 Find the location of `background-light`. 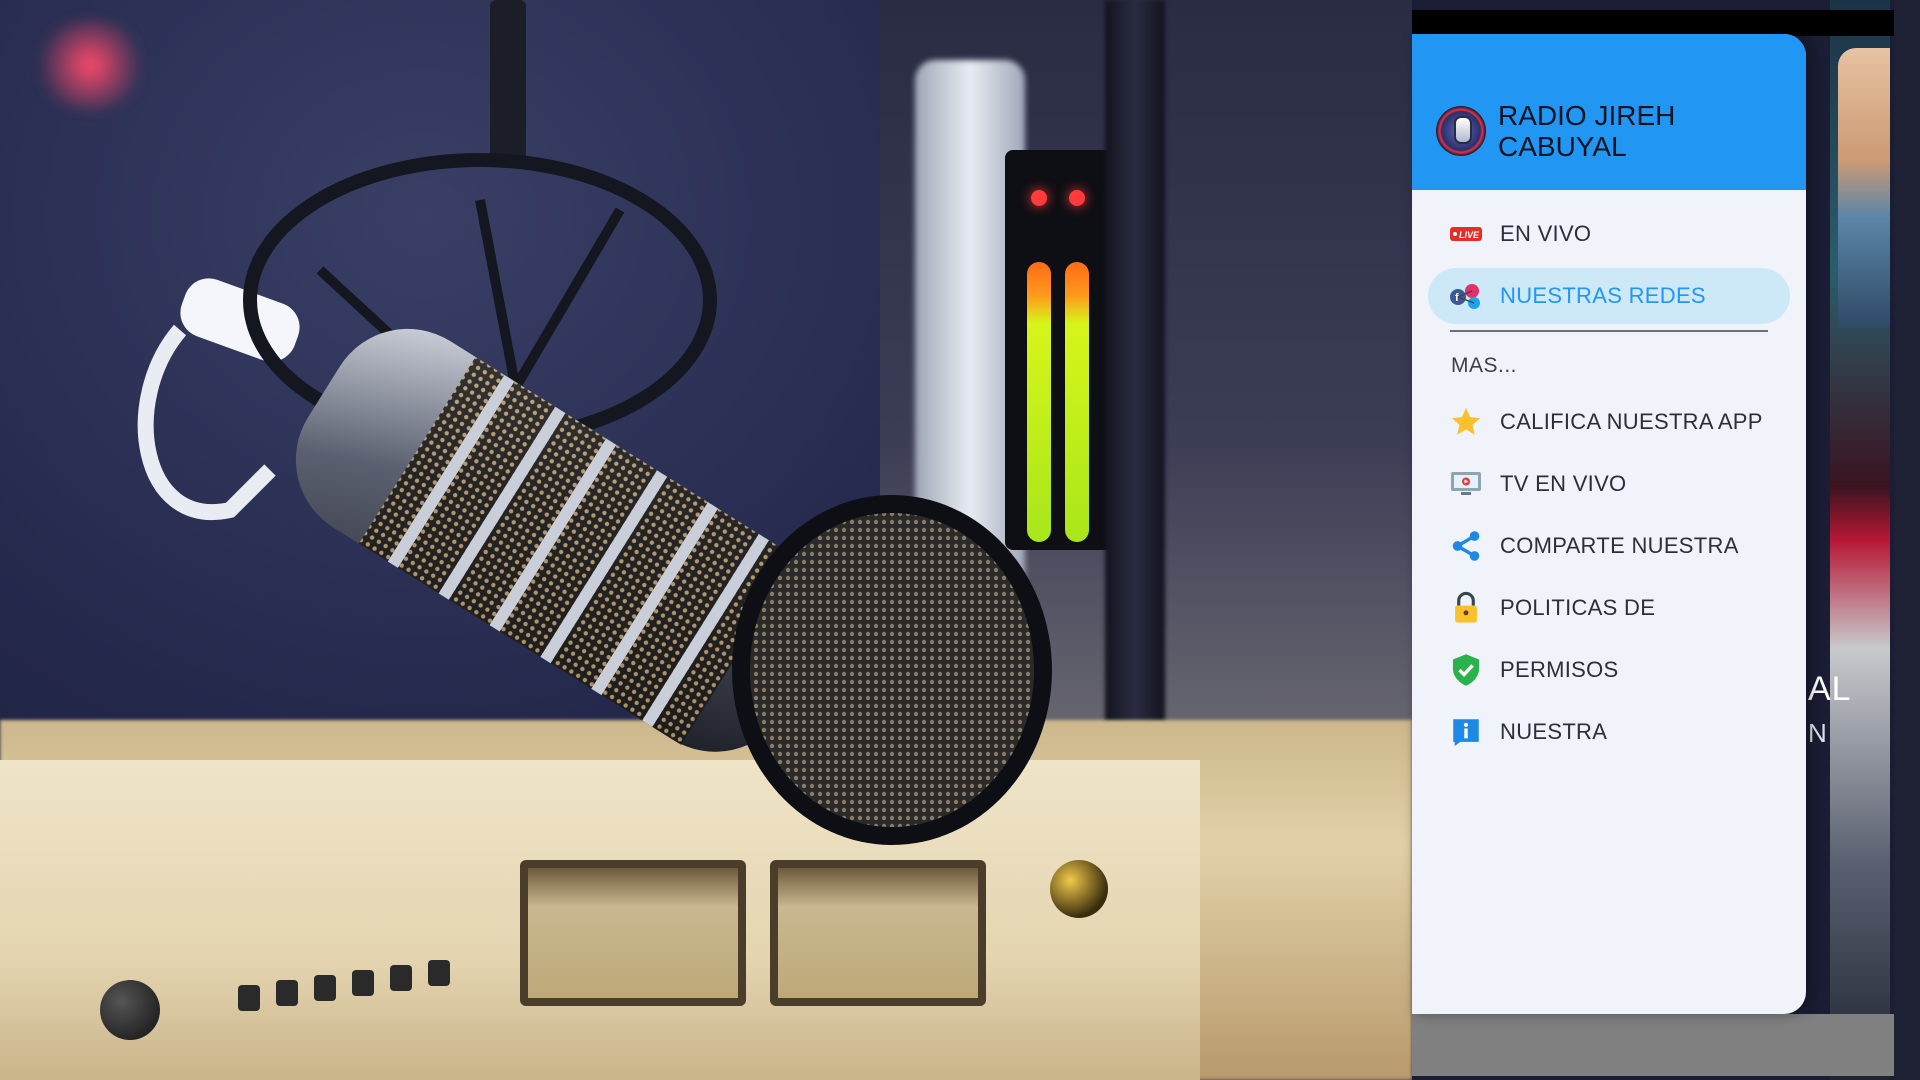

background-light is located at coordinates (90, 65).